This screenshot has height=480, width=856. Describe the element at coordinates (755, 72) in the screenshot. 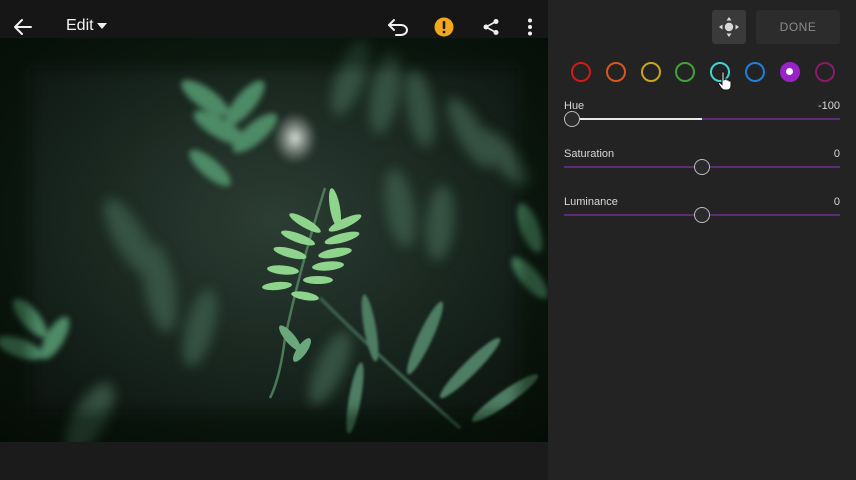

I see `swatch-blue` at that location.